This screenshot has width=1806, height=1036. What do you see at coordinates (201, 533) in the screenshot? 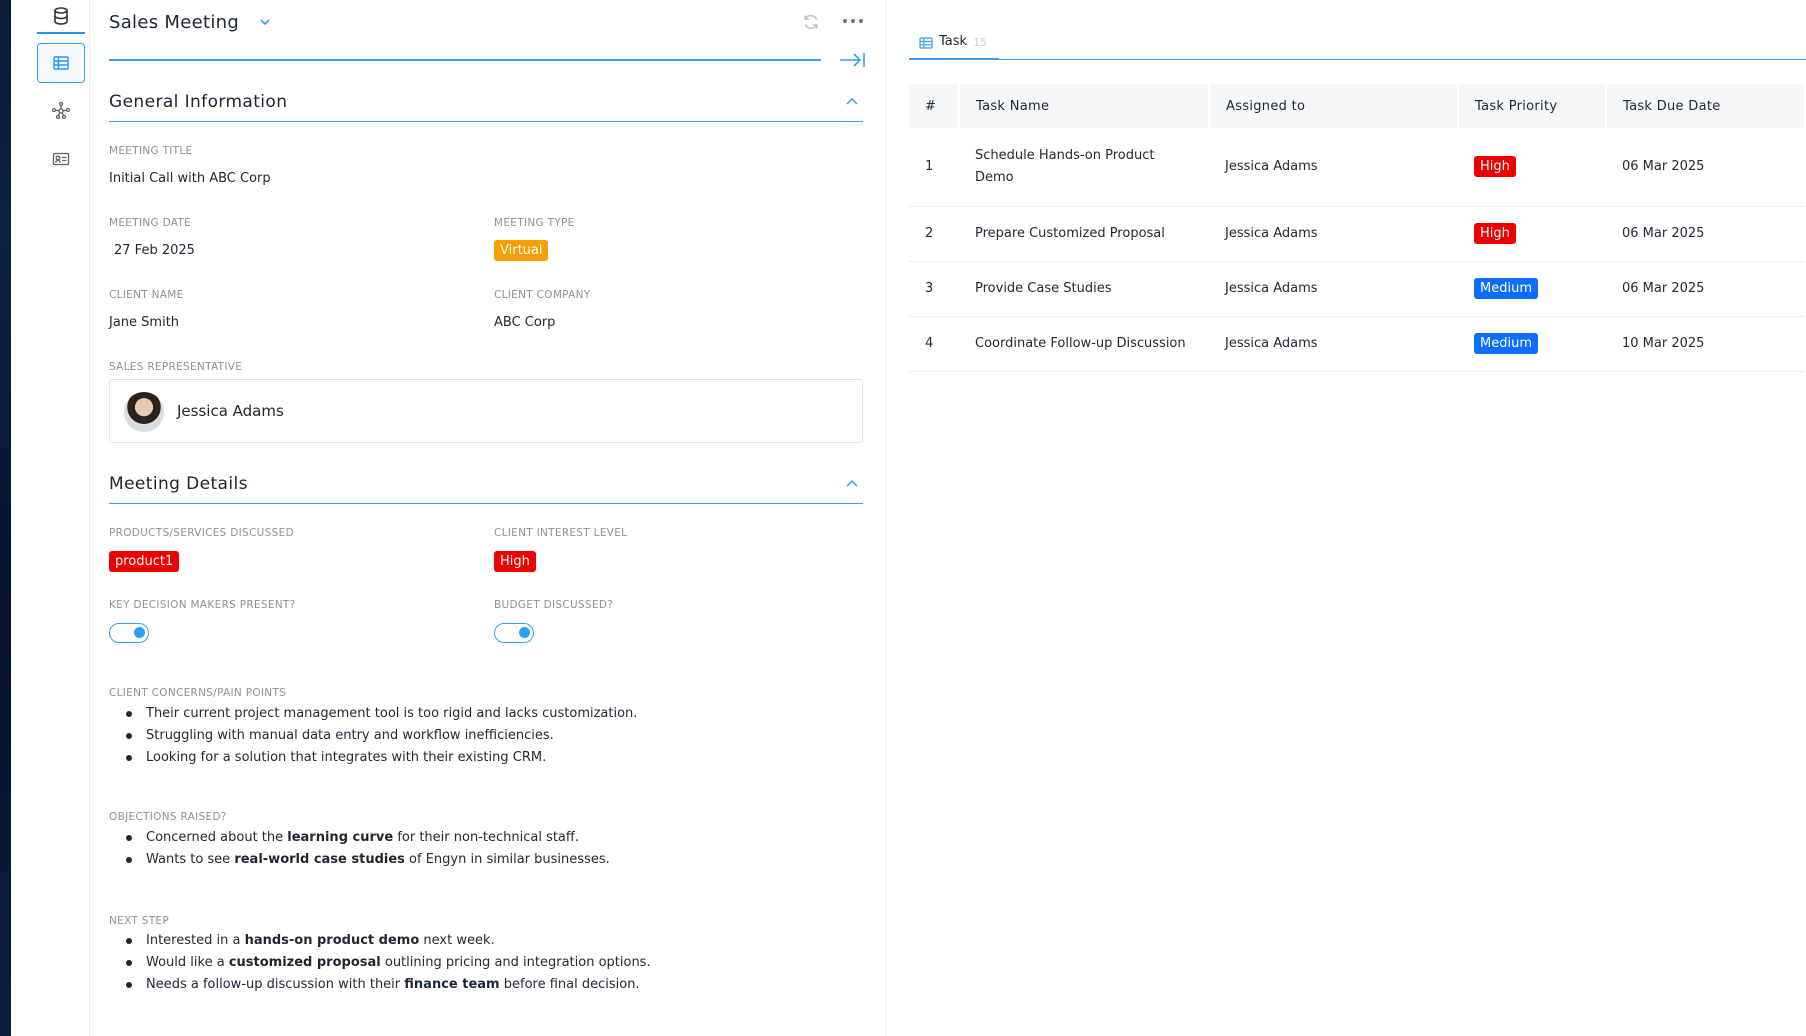
I see `products-label: PRODUCTS/SERVICES DISCUSSED` at bounding box center [201, 533].